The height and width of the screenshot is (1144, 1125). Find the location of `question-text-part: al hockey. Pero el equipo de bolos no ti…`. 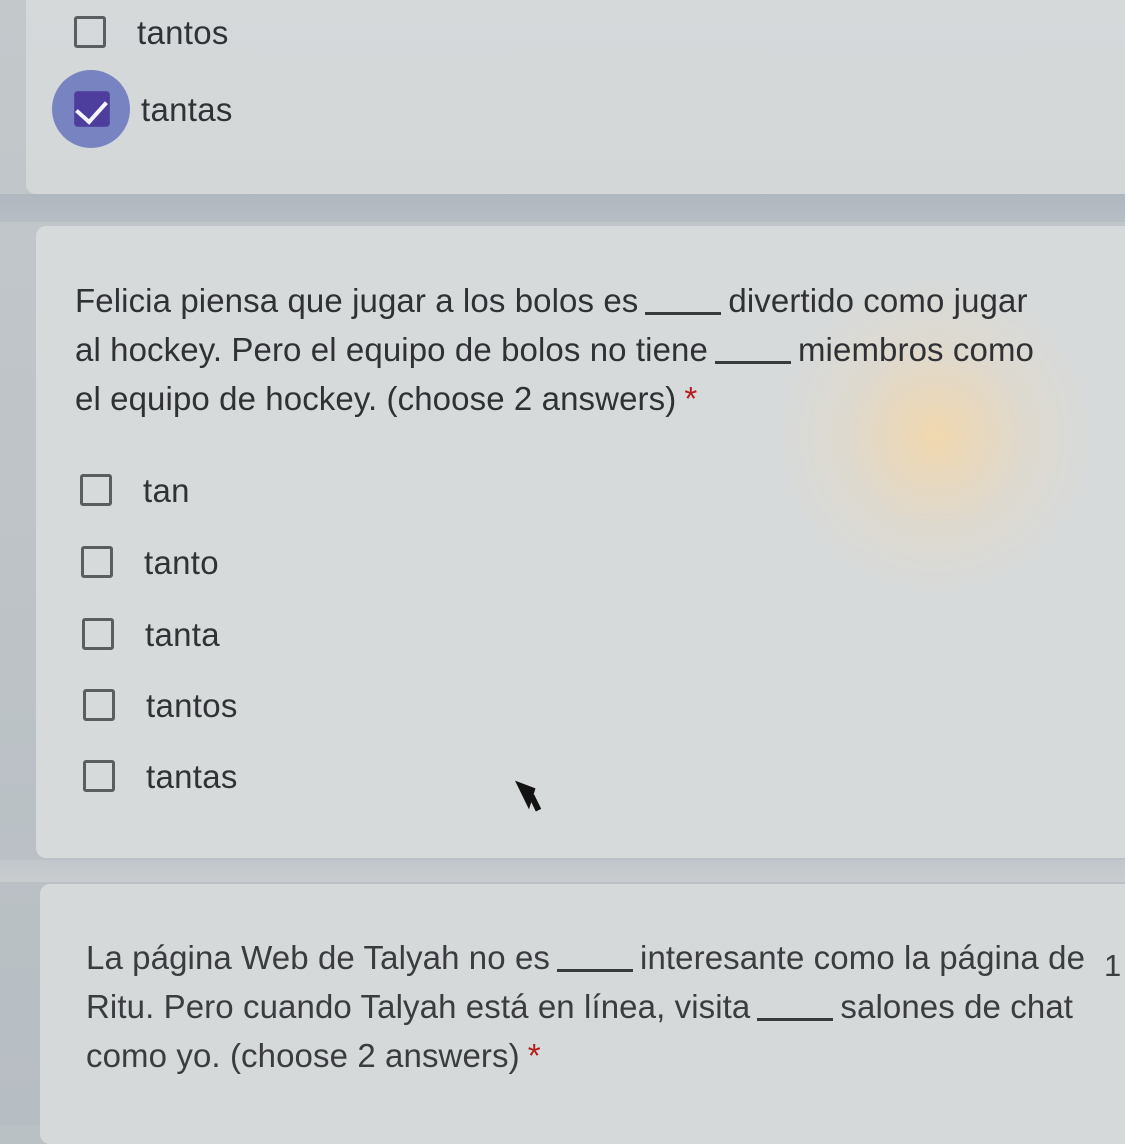

question-text-part: al hockey. Pero el equipo de bolos no ti… is located at coordinates (391, 349).